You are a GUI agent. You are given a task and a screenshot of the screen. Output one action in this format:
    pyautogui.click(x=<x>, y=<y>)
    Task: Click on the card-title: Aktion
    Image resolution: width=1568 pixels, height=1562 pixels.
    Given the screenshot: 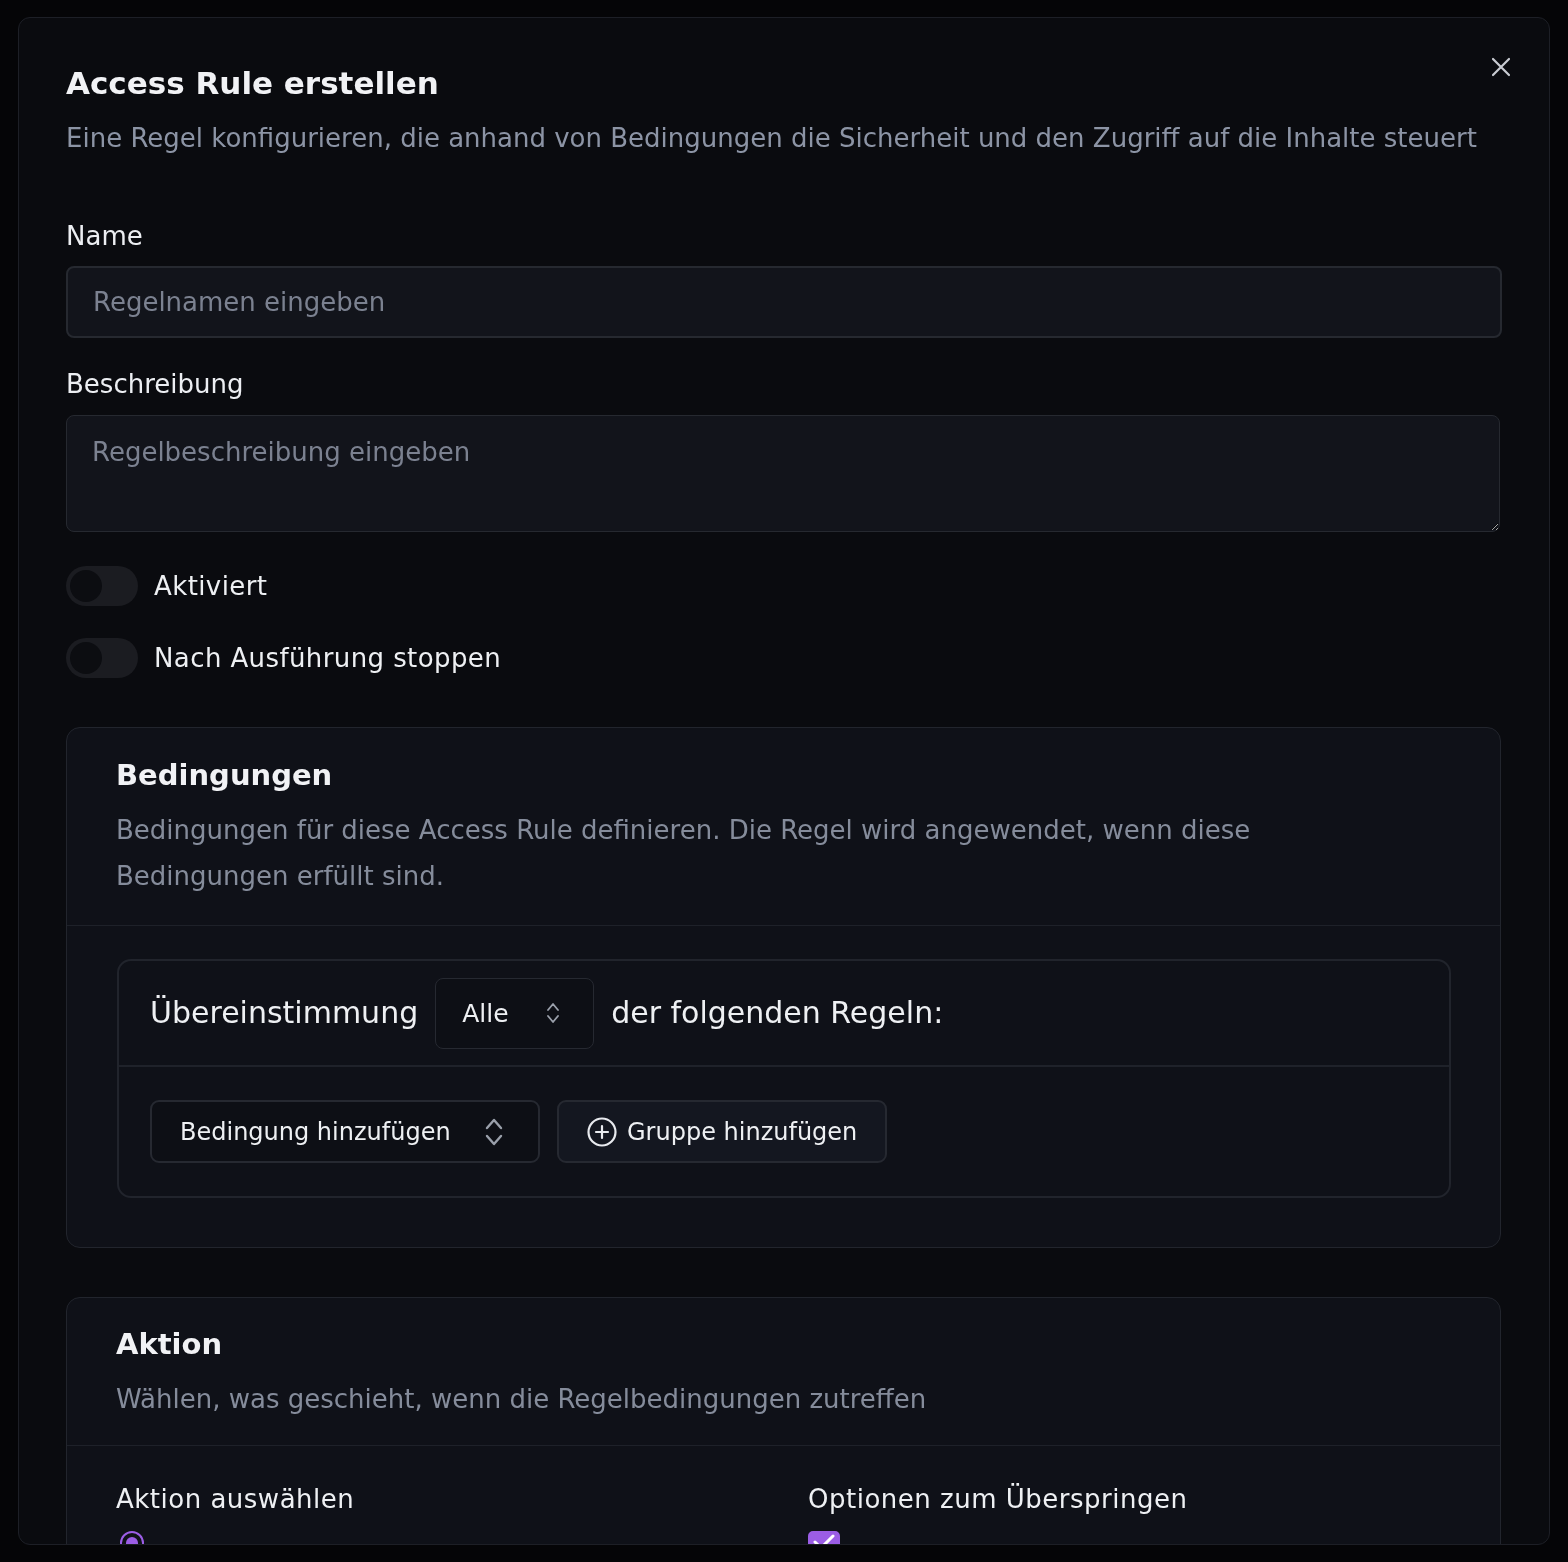 What is the action you would take?
    pyautogui.click(x=170, y=1344)
    